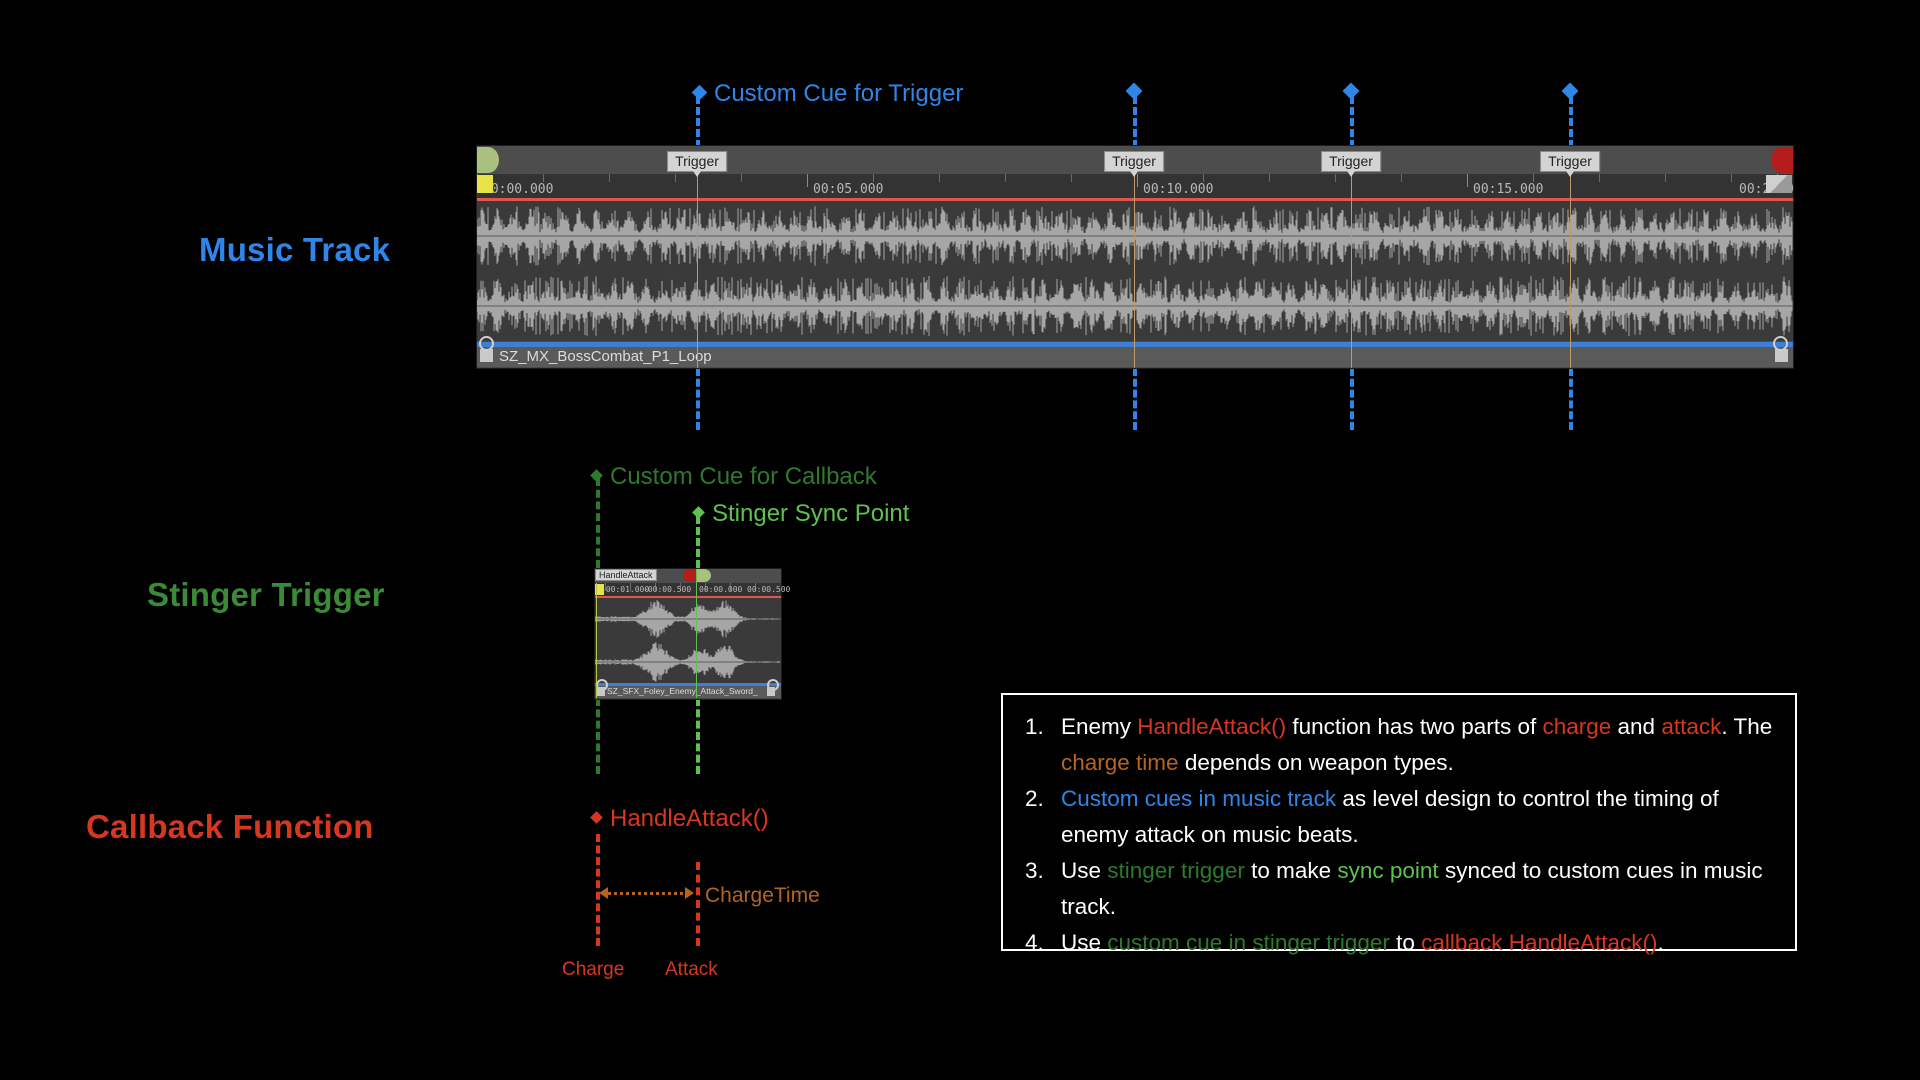  I want to click on time-label: 00:10.000, so click(1178, 189).